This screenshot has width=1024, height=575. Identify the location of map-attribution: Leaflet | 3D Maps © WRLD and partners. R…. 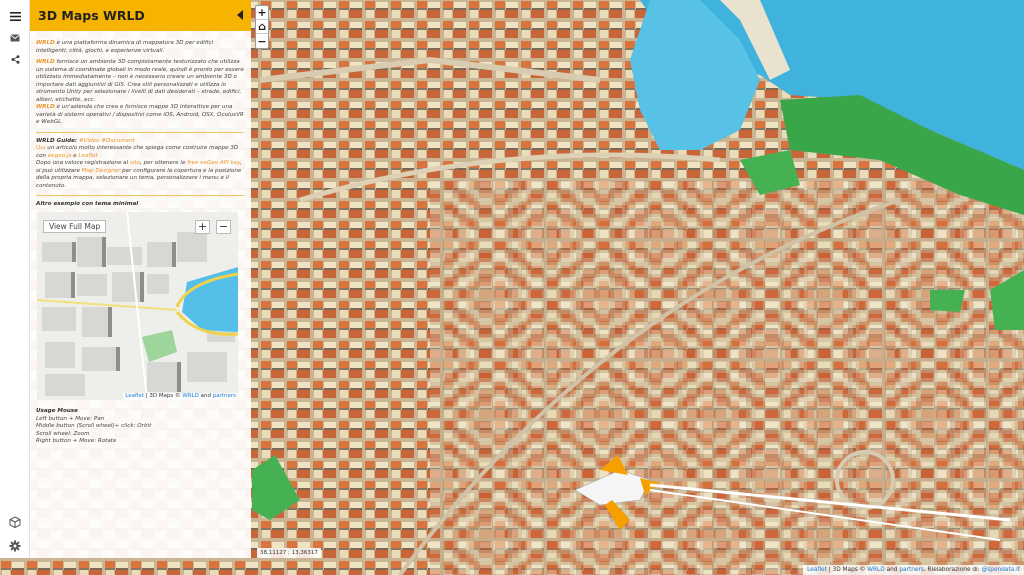
(913, 570).